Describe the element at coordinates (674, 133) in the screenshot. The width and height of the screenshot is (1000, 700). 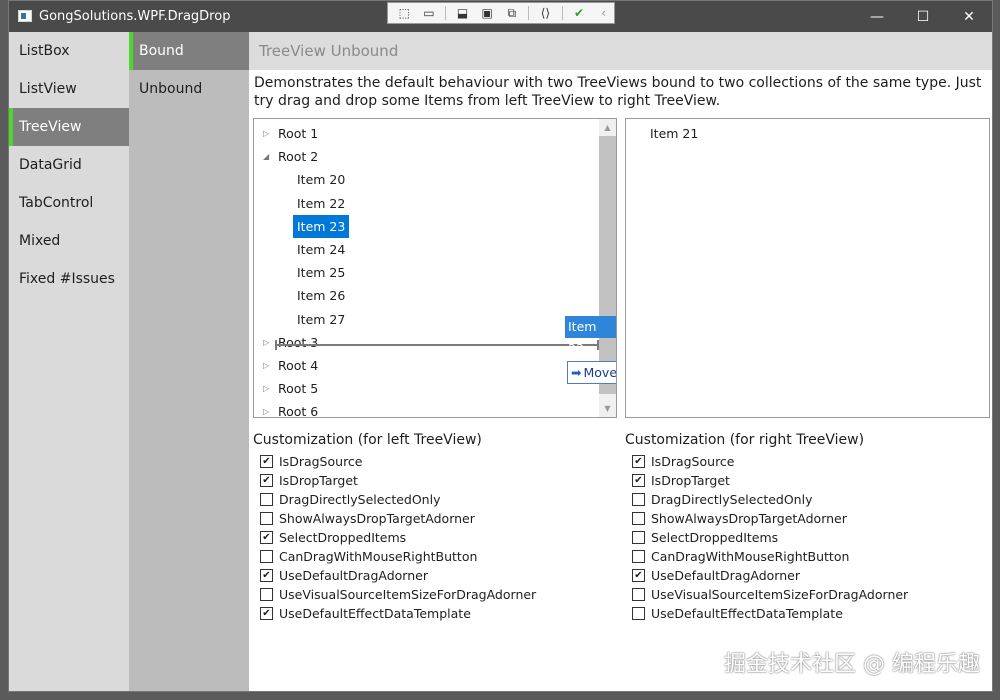
I see `tree-node-label: Item 21` at that location.